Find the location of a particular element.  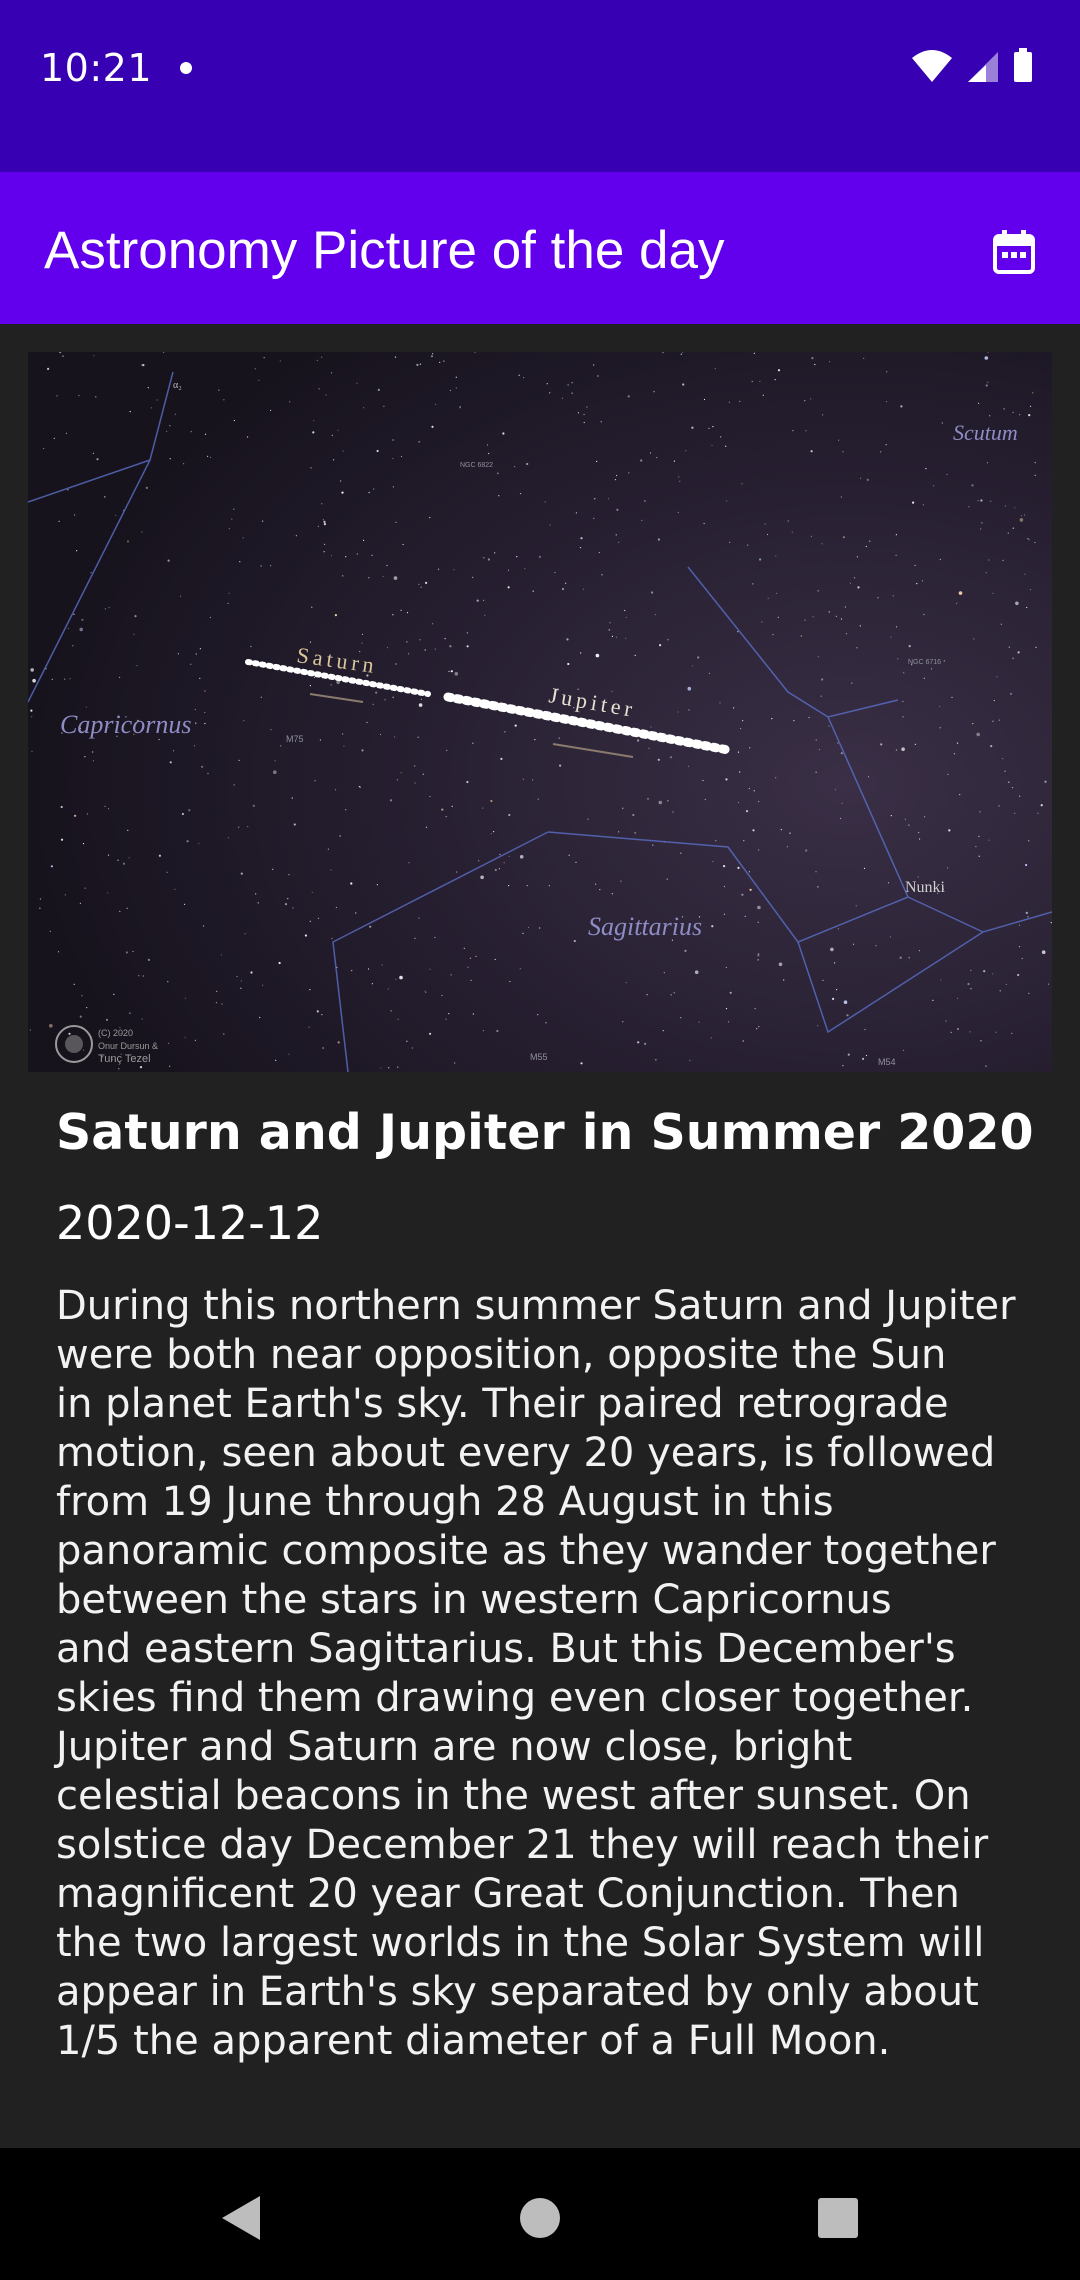

label-sagittarius: Sagittarius is located at coordinates (645, 926).